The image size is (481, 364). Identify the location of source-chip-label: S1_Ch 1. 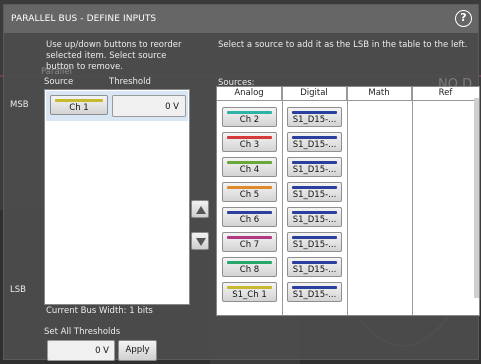
(249, 295).